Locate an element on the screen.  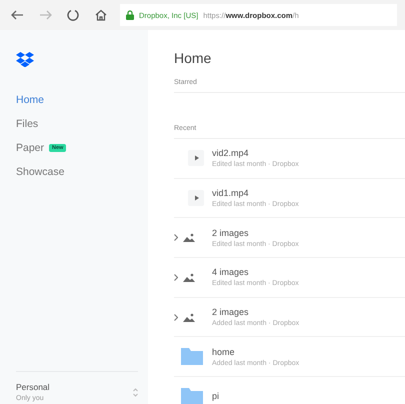
dropbox-logo-icon is located at coordinates (25, 59).